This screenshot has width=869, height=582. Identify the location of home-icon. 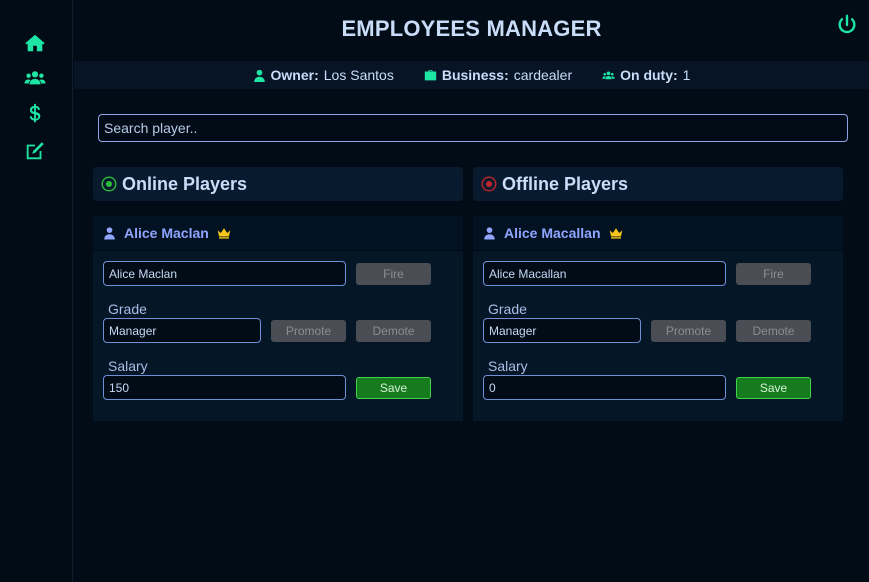
(35, 43).